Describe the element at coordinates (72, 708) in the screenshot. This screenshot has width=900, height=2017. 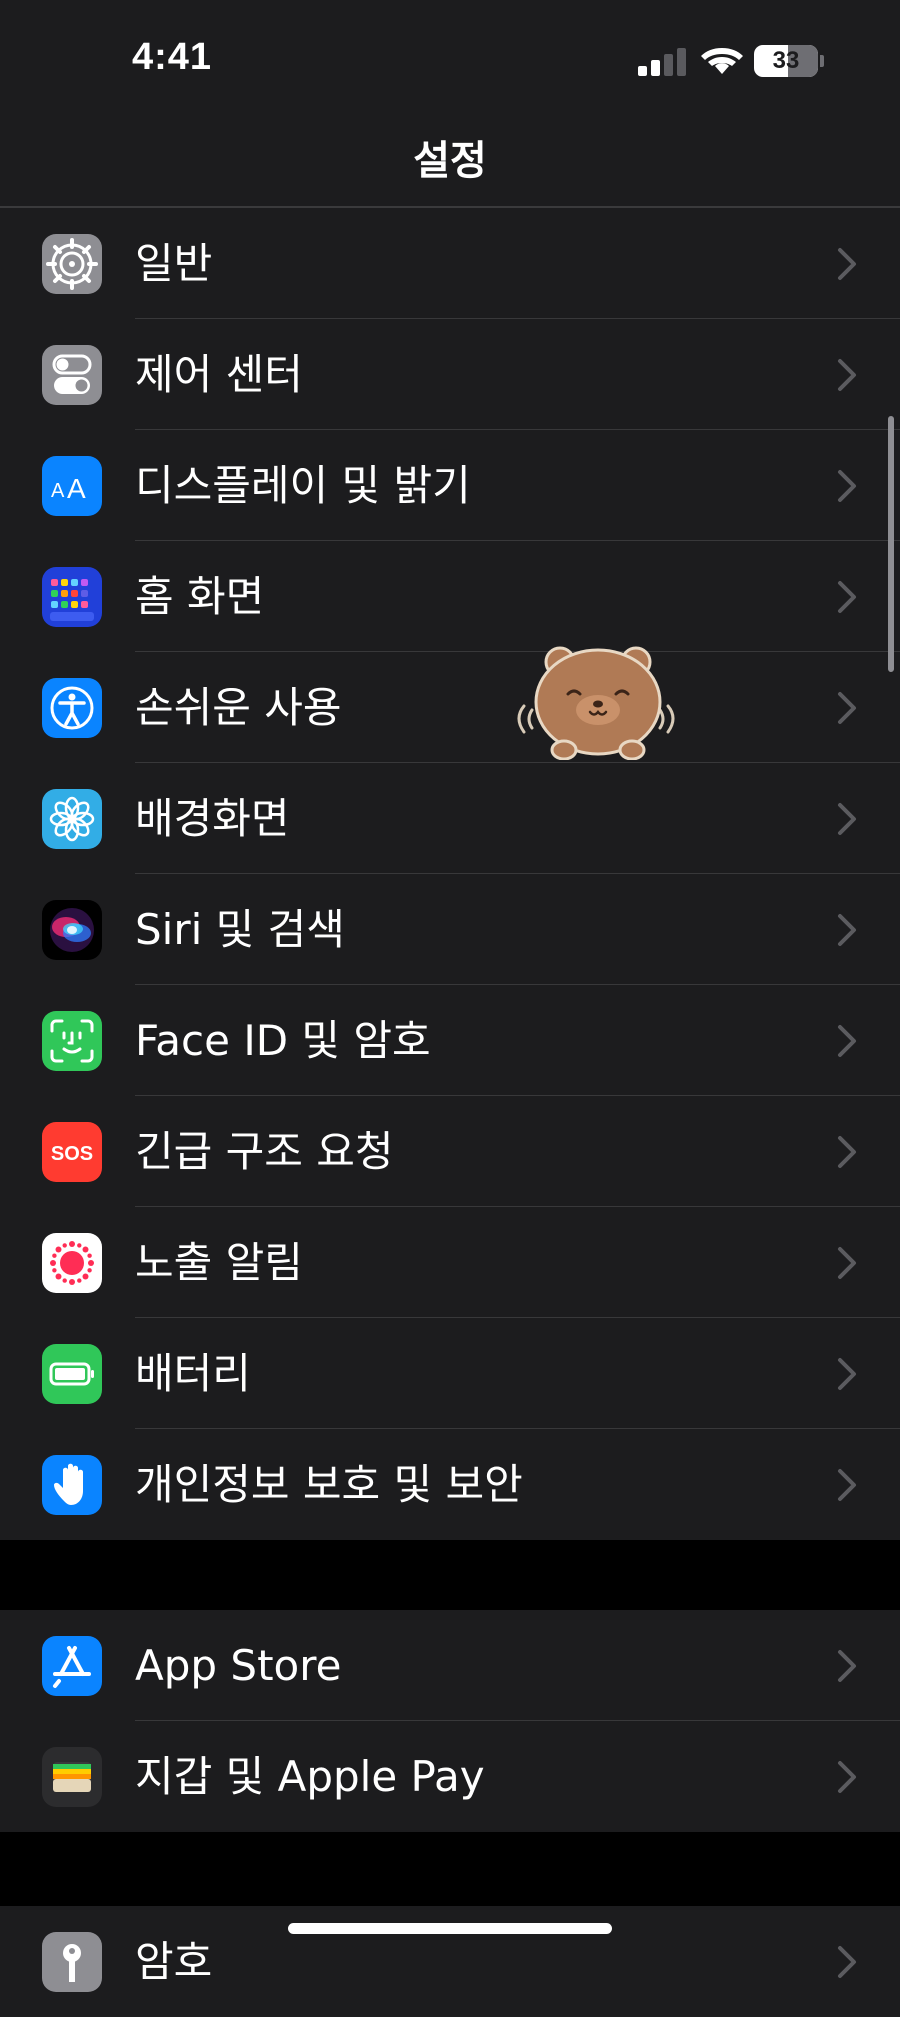
I see `accessibility-icon` at that location.